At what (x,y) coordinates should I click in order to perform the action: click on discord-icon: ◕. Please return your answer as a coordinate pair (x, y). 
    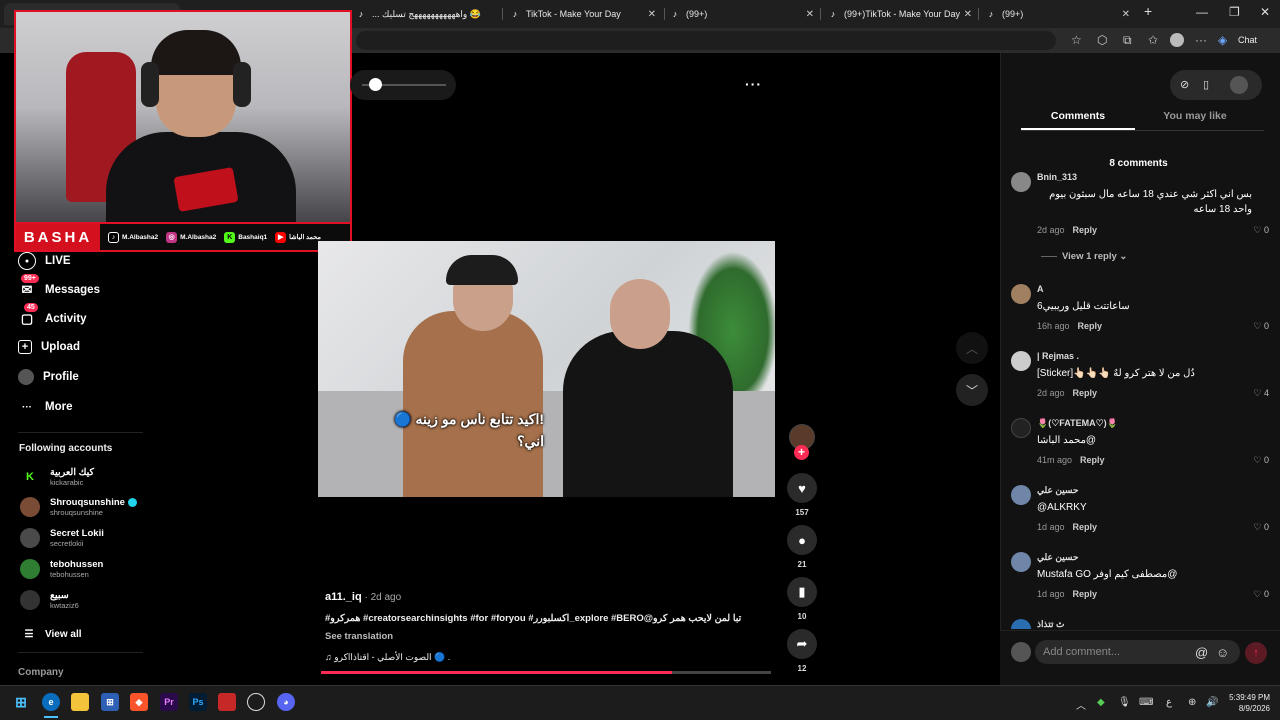
    Looking at the image, I should click on (286, 702).